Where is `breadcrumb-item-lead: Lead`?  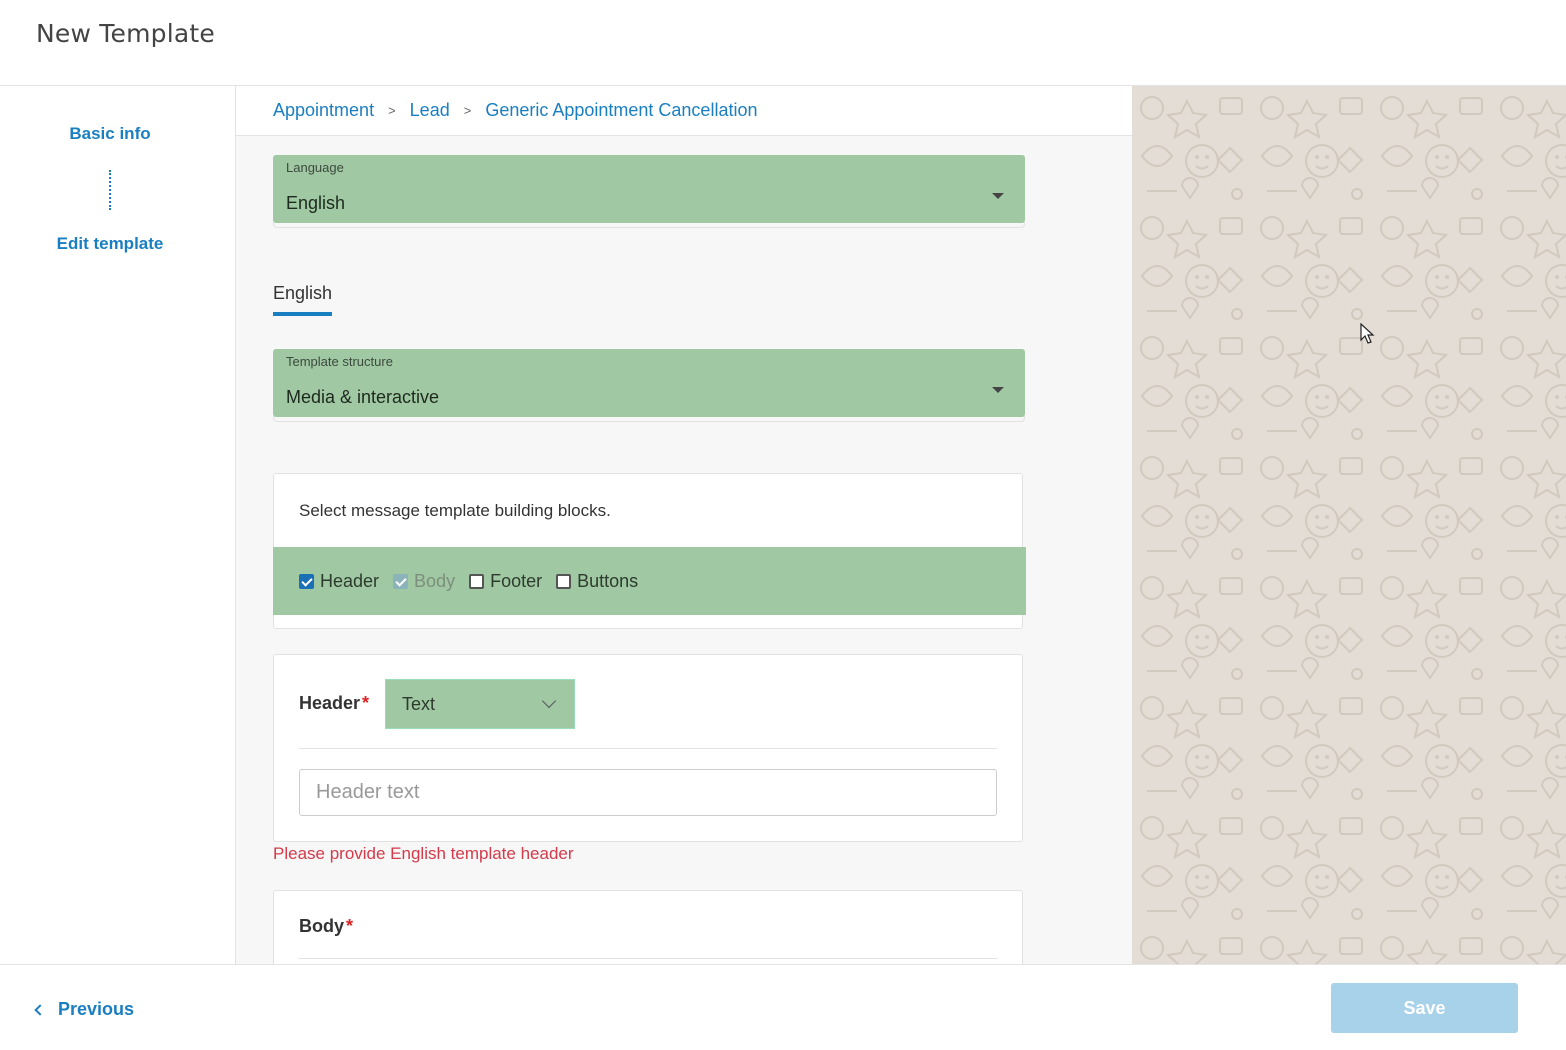 breadcrumb-item-lead: Lead is located at coordinates (430, 110).